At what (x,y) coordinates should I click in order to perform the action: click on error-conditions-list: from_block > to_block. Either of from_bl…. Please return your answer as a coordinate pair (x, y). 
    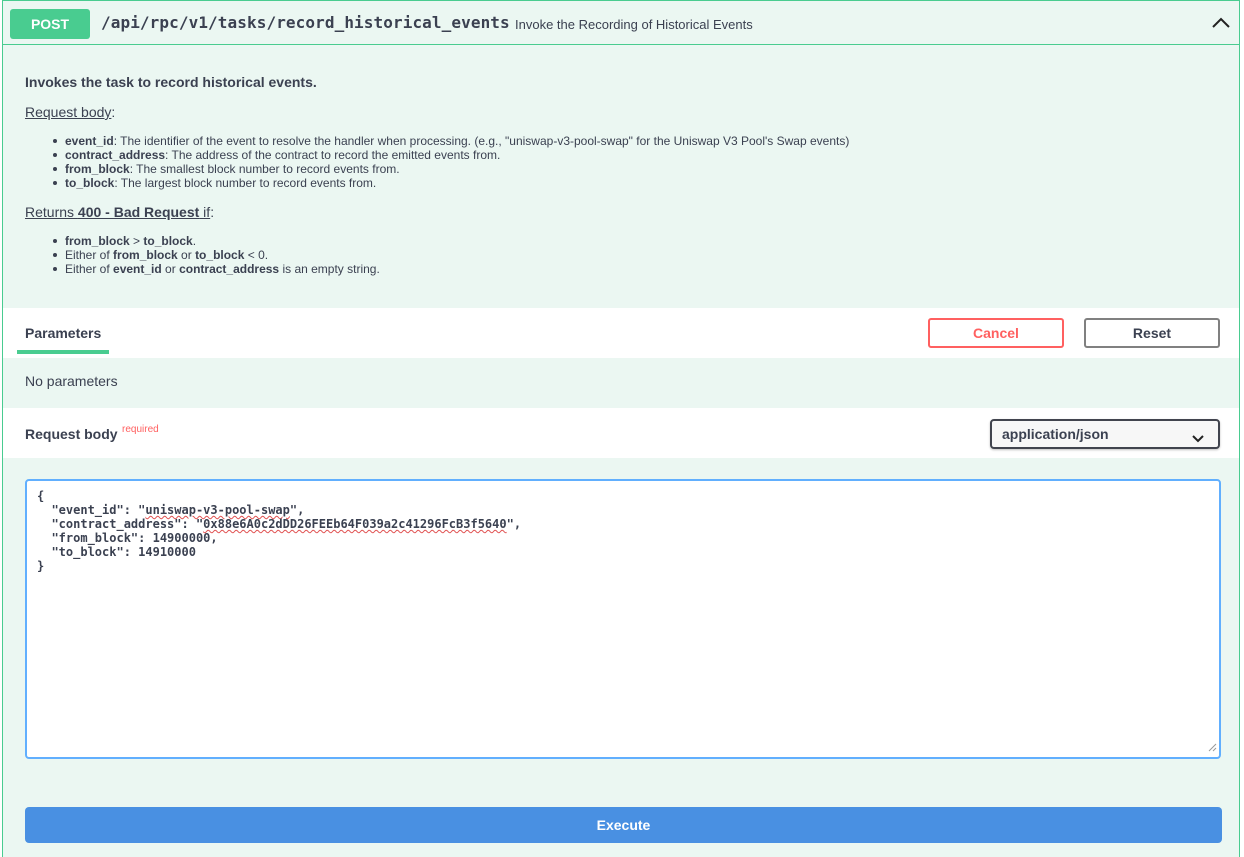
    Looking at the image, I should click on (216, 255).